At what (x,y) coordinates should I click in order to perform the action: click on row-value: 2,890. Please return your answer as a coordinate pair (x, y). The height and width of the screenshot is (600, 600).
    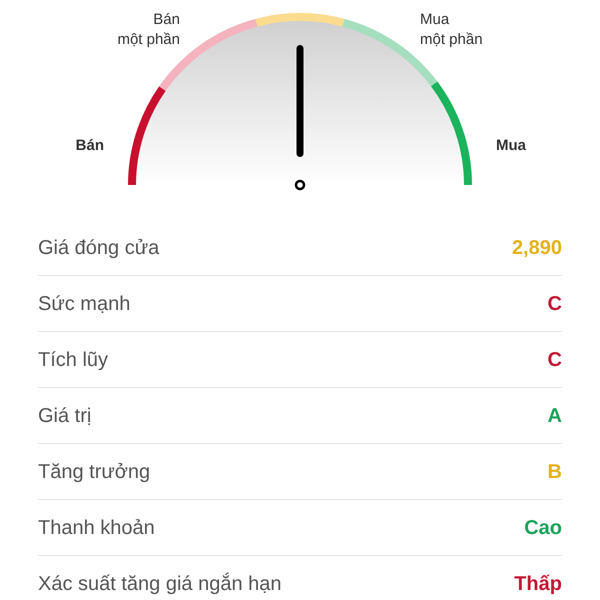
    Looking at the image, I should click on (537, 248).